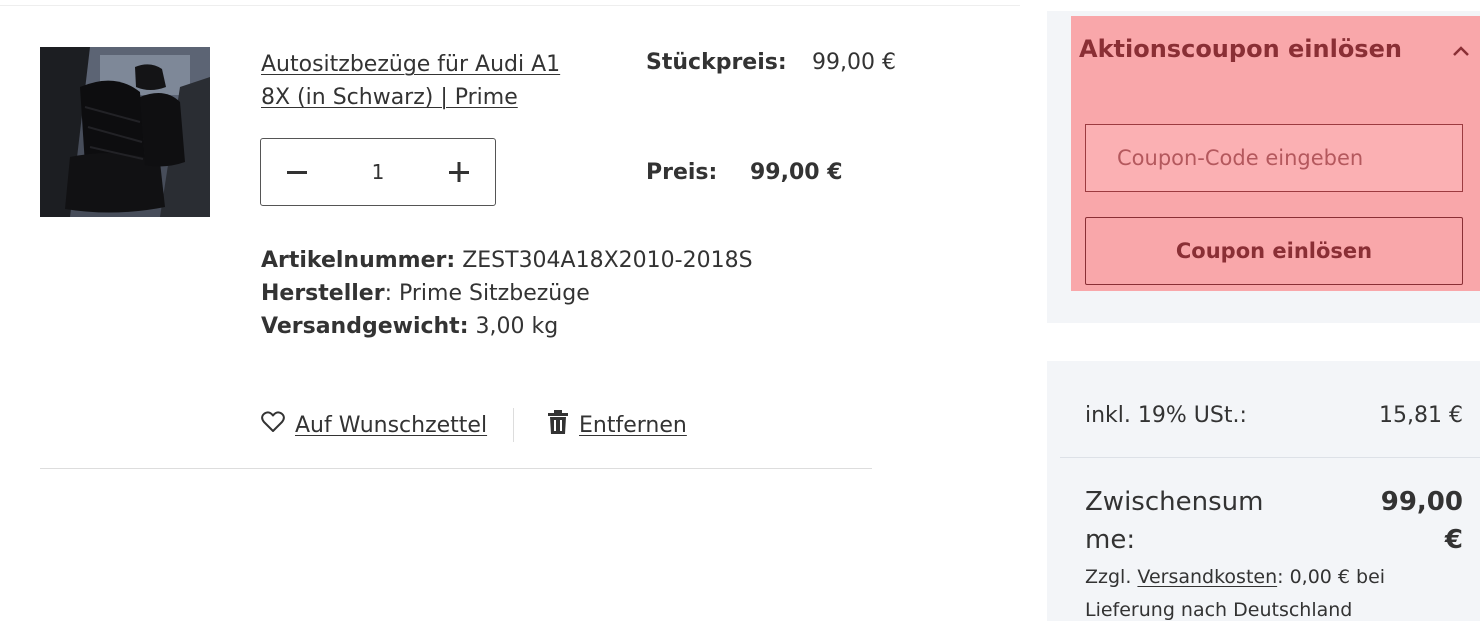  Describe the element at coordinates (744, 172) in the screenshot. I see `price-row: Preis: 99,00 €` at that location.